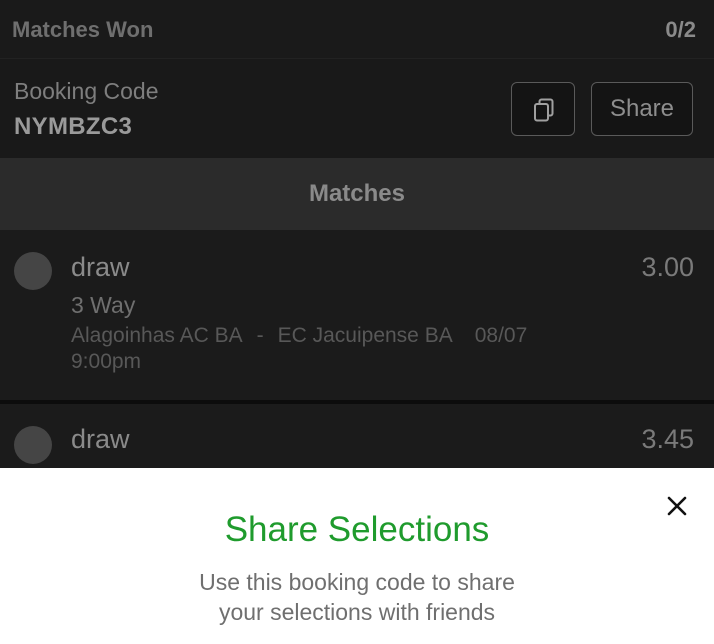 Image resolution: width=714 pixels, height=644 pixels. What do you see at coordinates (642, 109) in the screenshot?
I see `share-button: Share` at bounding box center [642, 109].